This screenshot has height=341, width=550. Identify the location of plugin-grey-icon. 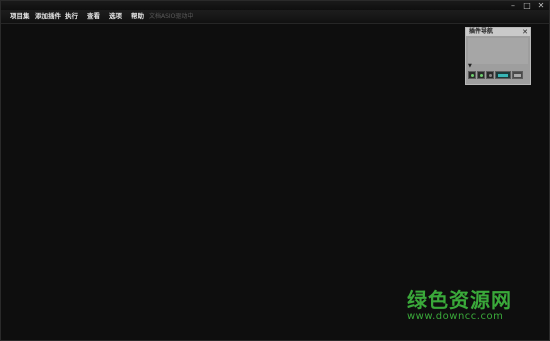
(517, 75).